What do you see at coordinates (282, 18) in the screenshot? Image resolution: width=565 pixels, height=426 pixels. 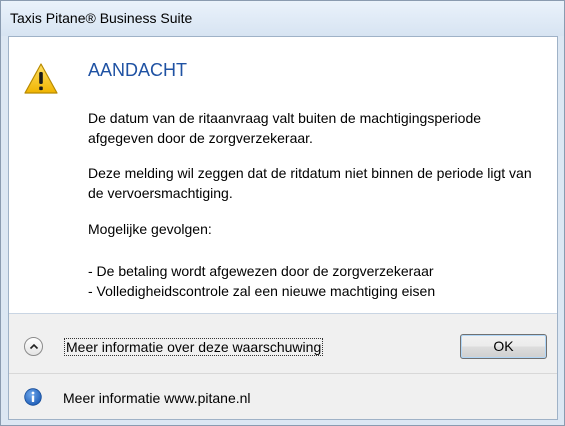 I see `title-bar: Taxis Pitane® Business Suite` at bounding box center [282, 18].